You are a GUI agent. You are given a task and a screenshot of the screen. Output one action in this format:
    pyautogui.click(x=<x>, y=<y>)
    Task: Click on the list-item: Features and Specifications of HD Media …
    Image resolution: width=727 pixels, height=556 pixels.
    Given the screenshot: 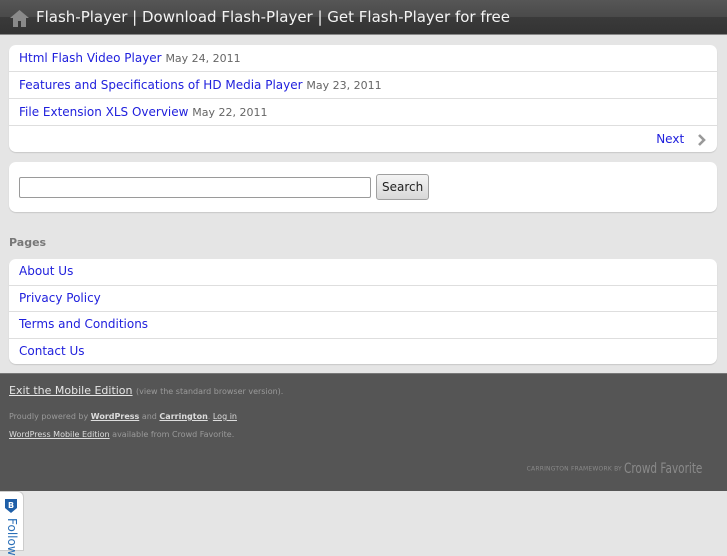 What is the action you would take?
    pyautogui.click(x=363, y=85)
    